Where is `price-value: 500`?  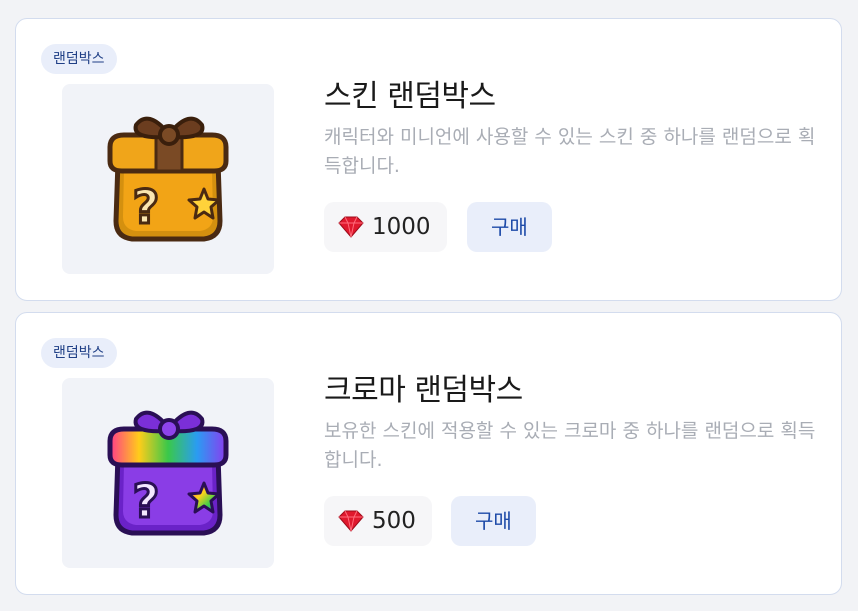 price-value: 500 is located at coordinates (394, 521).